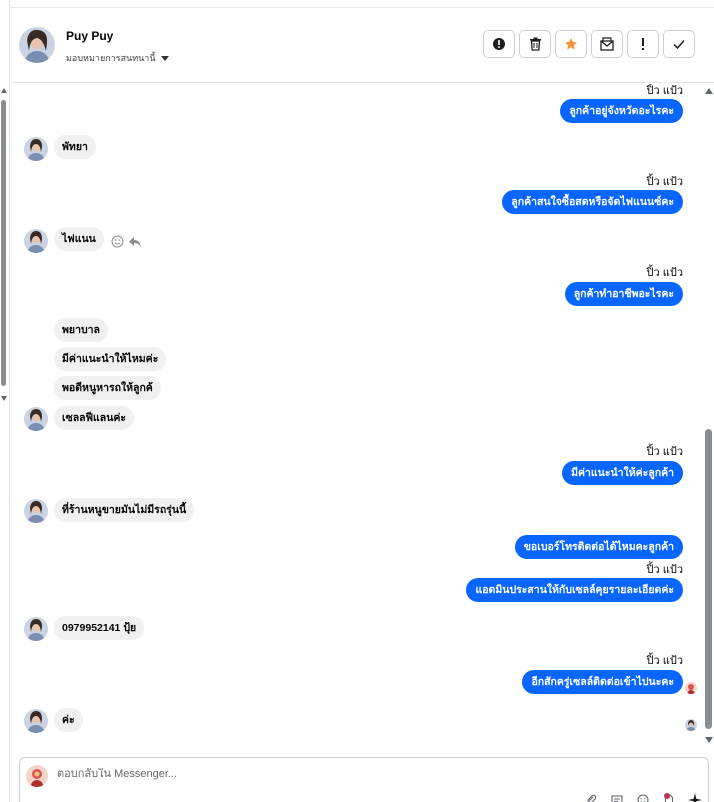 The width and height of the screenshot is (714, 802). What do you see at coordinates (257, 774) in the screenshot?
I see `reply-input` at bounding box center [257, 774].